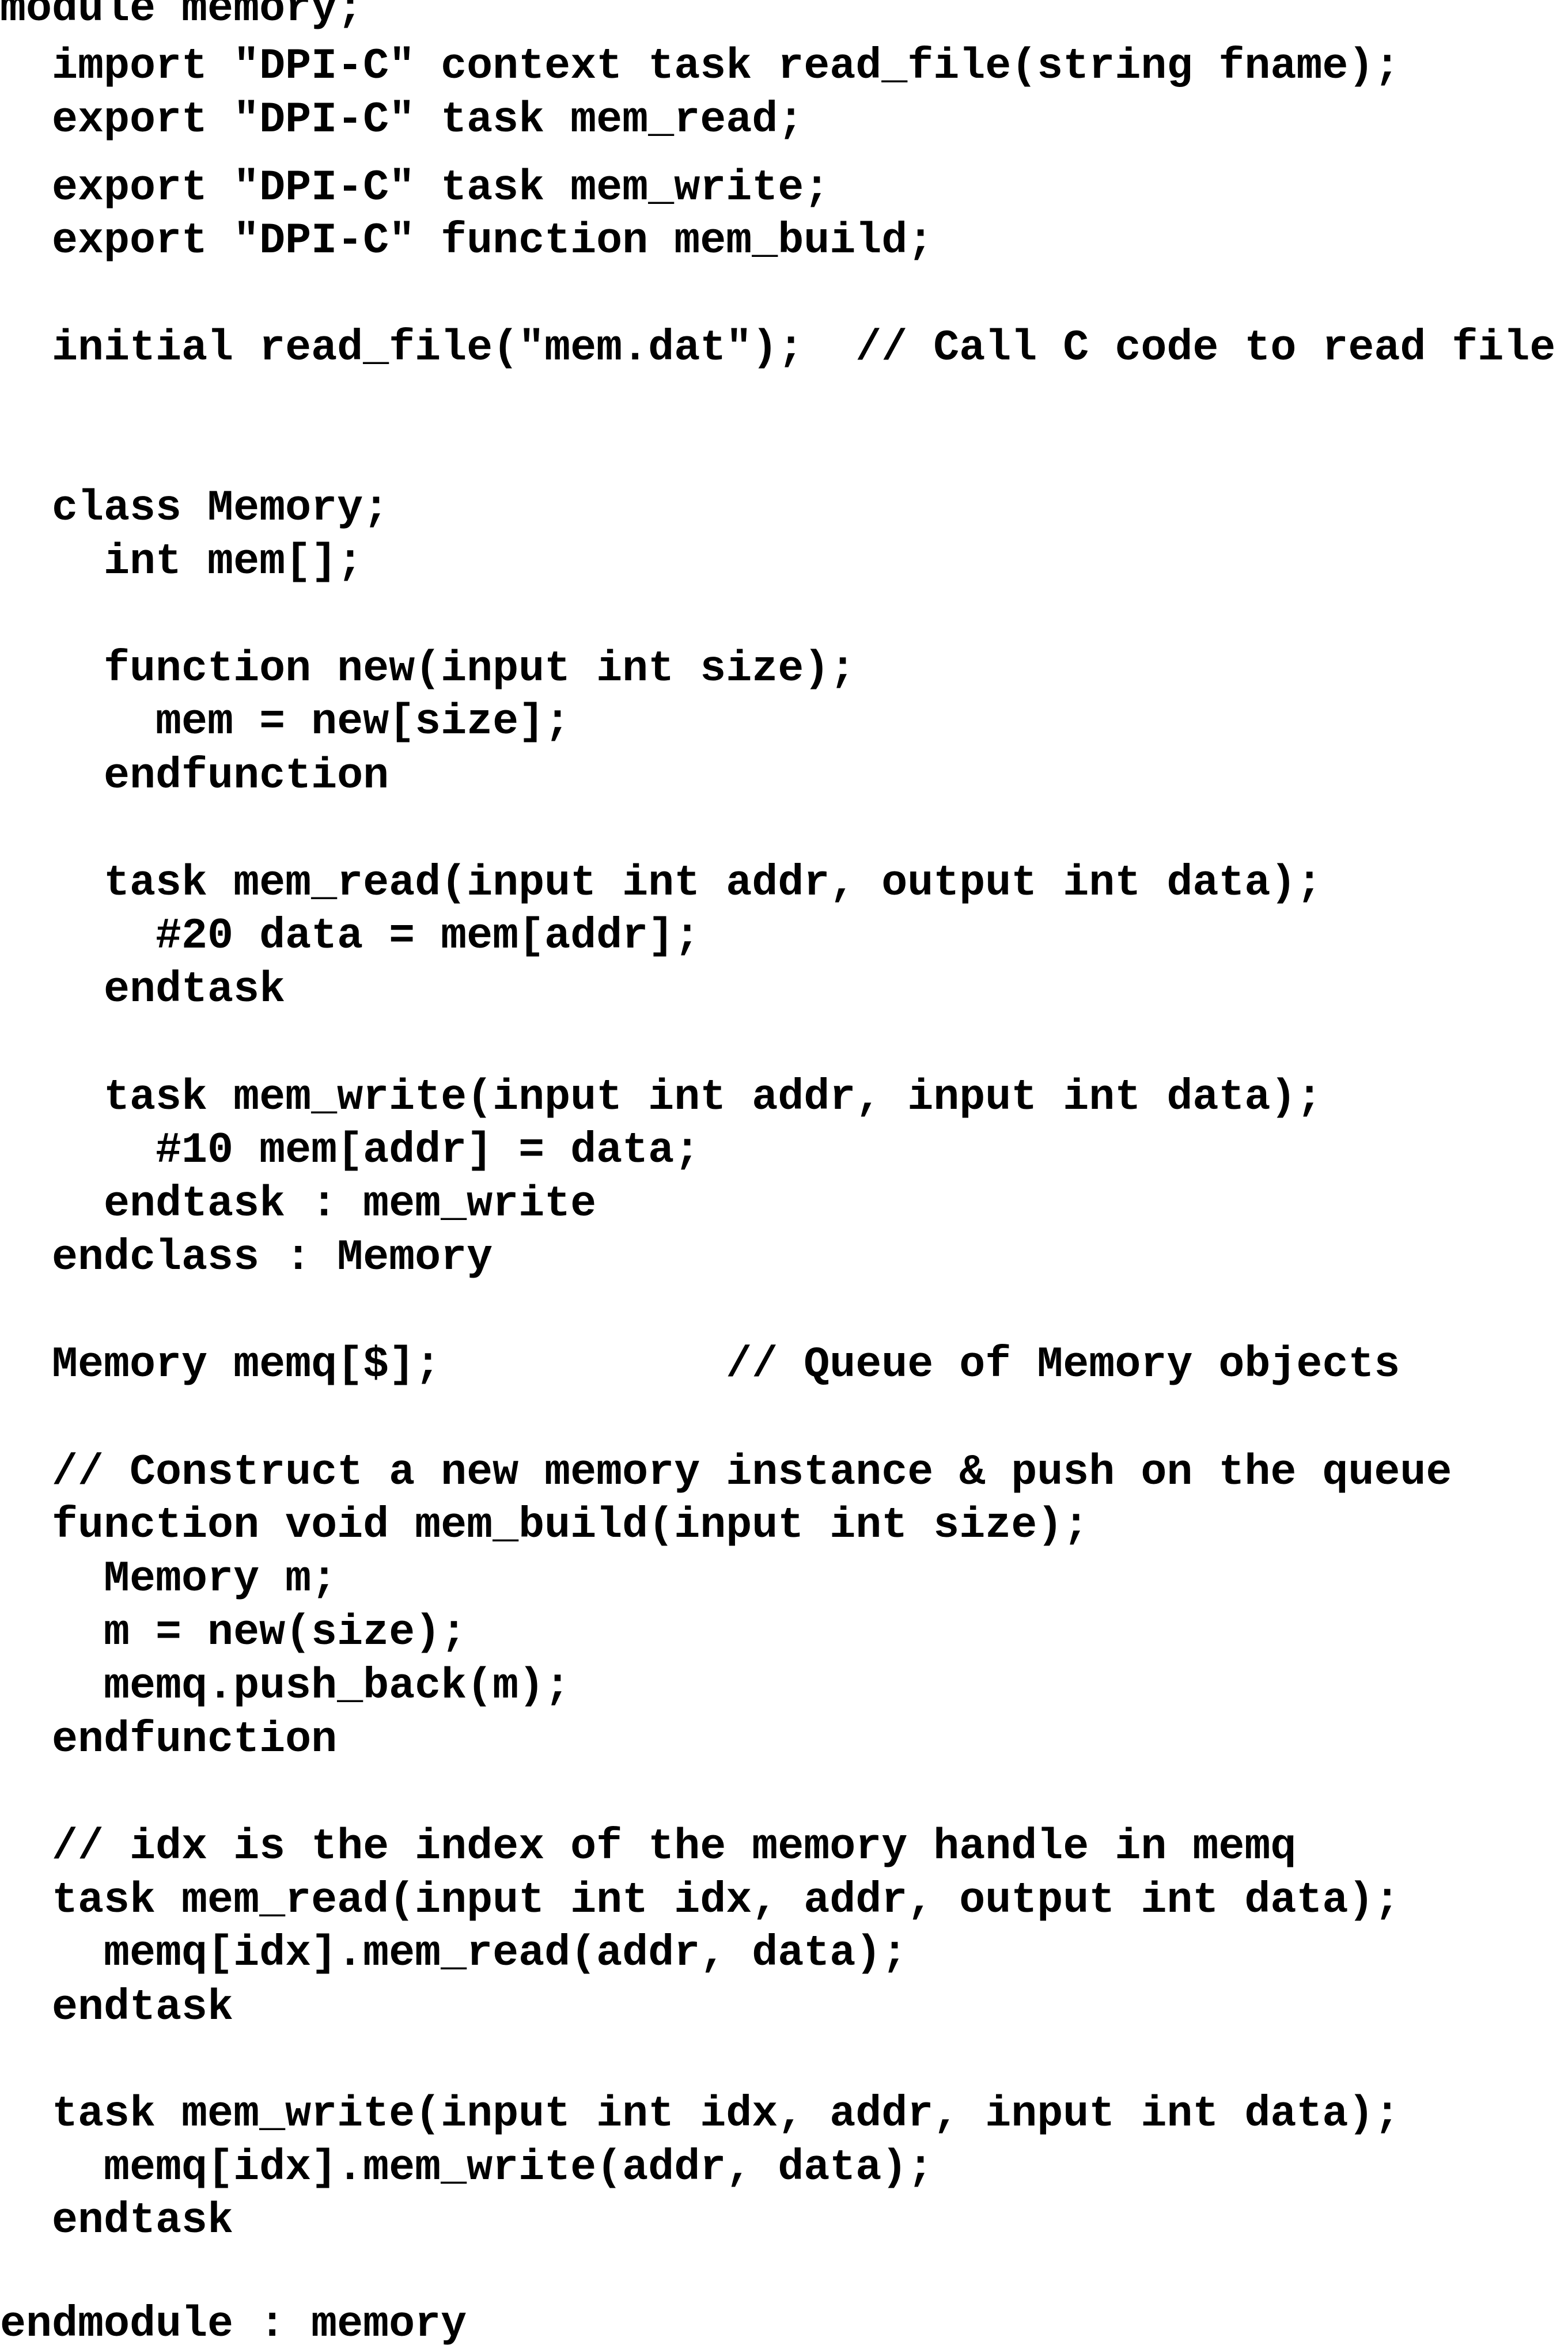  What do you see at coordinates (246, 1257) in the screenshot?
I see `code-line: endclass : Memory` at bounding box center [246, 1257].